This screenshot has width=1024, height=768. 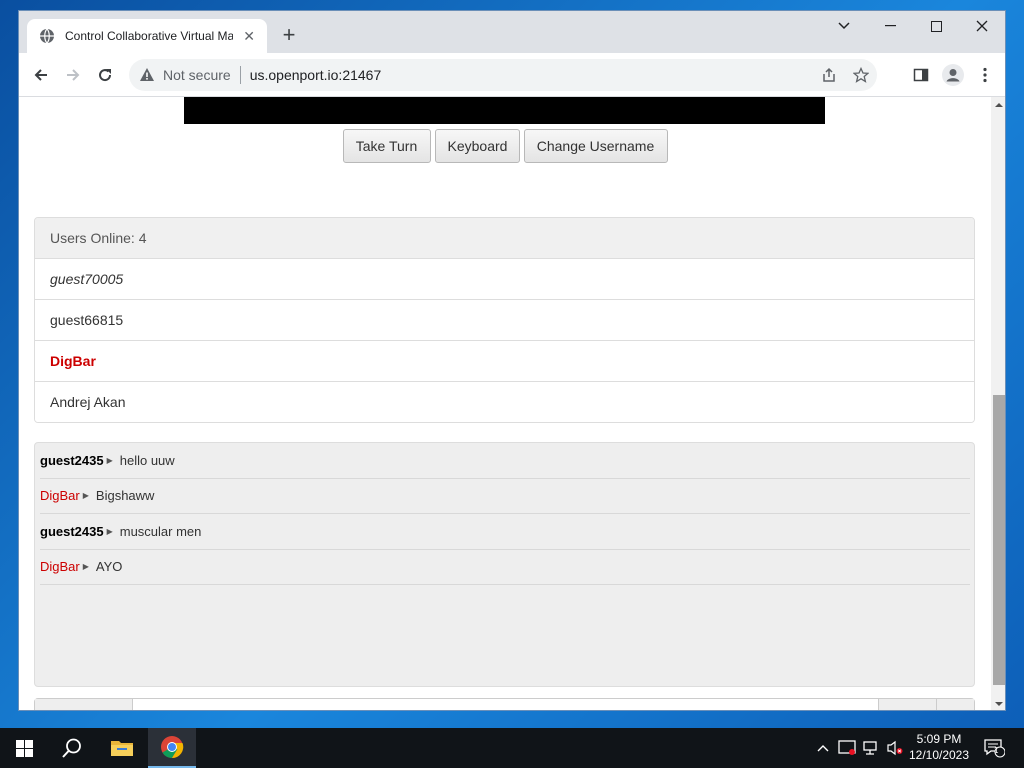 What do you see at coordinates (24, 748) in the screenshot?
I see `windows-start-icon` at bounding box center [24, 748].